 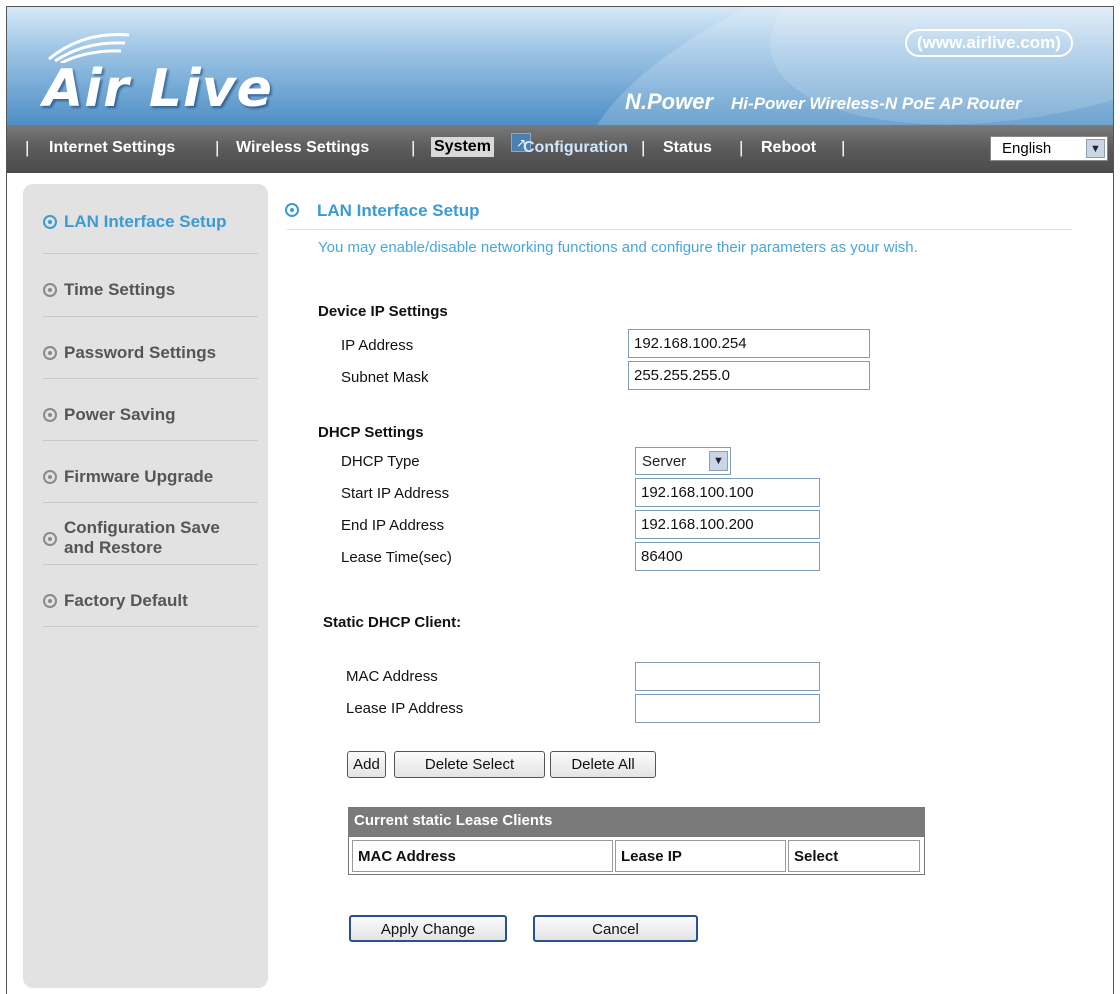 What do you see at coordinates (636, 822) in the screenshot?
I see `table-caption: Current static Lease Clients` at bounding box center [636, 822].